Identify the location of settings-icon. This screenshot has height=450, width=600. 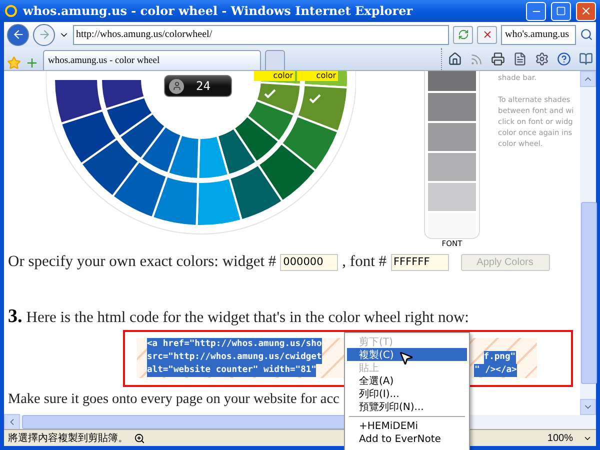
(542, 59).